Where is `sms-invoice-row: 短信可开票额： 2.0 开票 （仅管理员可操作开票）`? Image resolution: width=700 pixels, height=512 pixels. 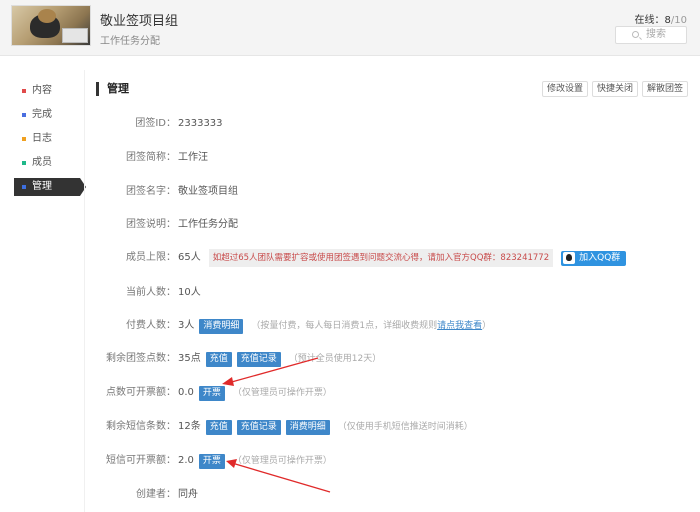 sms-invoice-row: 短信可开票额： 2.0 开票 （仅管理员可操作开票） is located at coordinates (214, 461).